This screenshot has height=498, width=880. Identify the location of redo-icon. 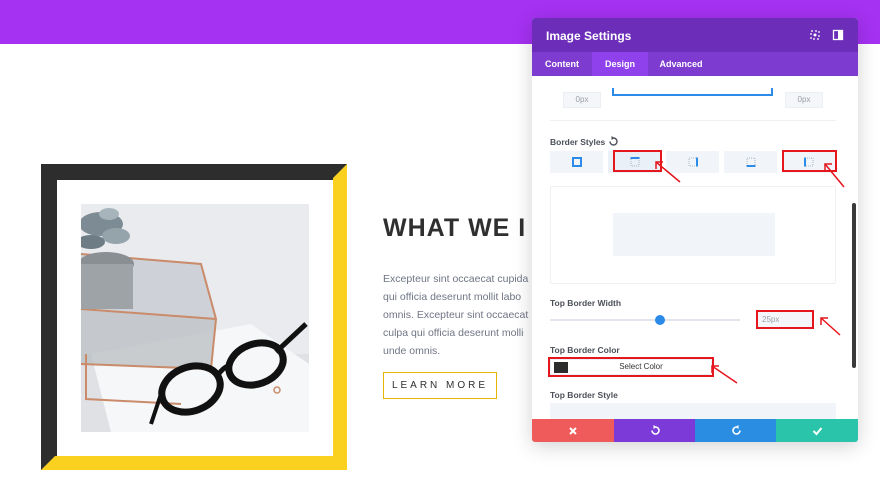
(736, 430).